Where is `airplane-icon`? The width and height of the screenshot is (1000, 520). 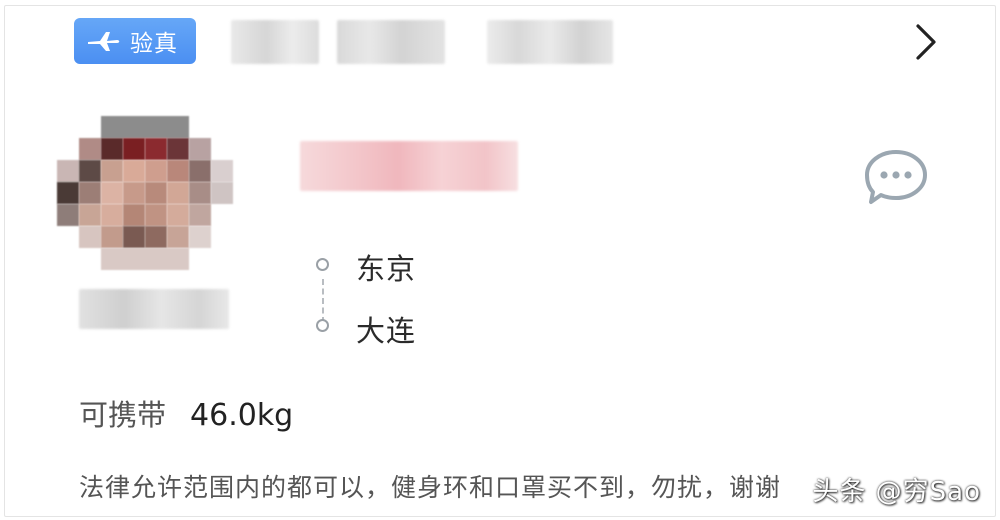
airplane-icon is located at coordinates (104, 41).